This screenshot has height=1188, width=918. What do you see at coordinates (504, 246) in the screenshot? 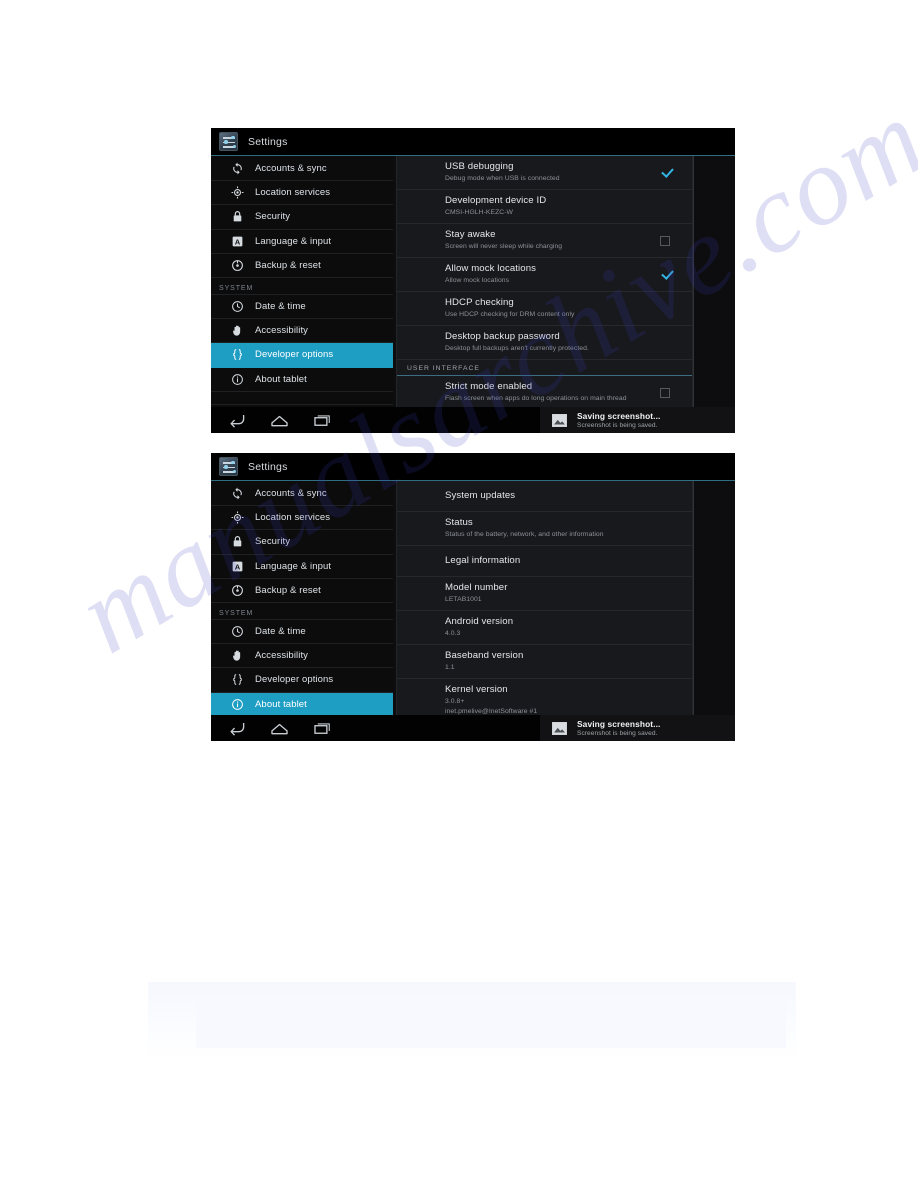
I see `pref-summary: Screen will never sleep while charging` at bounding box center [504, 246].